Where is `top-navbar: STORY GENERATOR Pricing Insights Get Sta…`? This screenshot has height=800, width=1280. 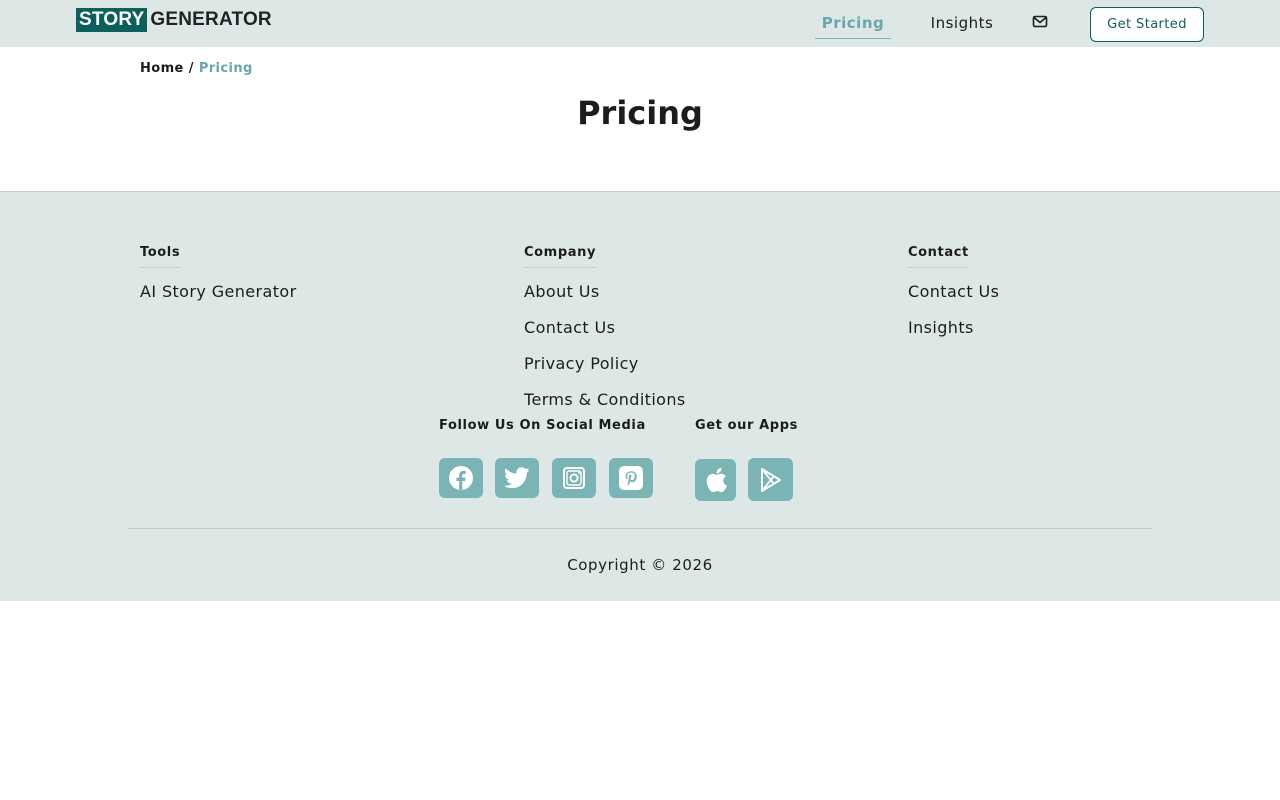
top-navbar: STORY GENERATOR Pricing Insights Get Sta… is located at coordinates (640, 23).